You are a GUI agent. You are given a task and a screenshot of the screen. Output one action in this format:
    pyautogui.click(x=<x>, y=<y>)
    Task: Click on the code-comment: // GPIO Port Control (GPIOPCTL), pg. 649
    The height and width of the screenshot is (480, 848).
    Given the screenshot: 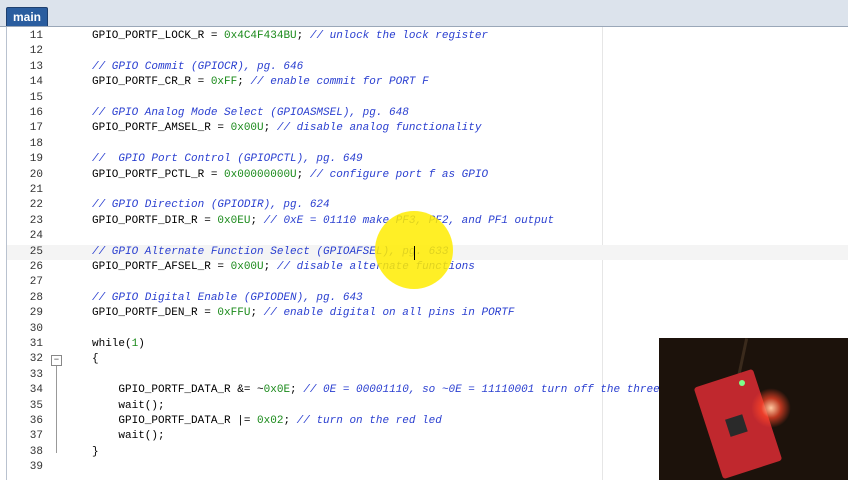 What is the action you would take?
    pyautogui.click(x=227, y=159)
    